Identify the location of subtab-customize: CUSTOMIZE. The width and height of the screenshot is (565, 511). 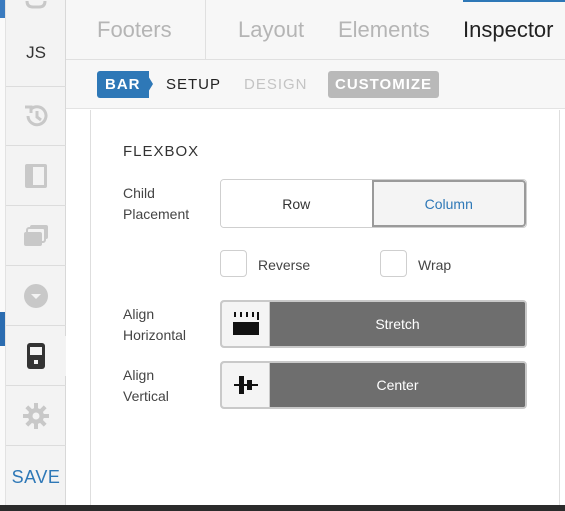
(384, 84).